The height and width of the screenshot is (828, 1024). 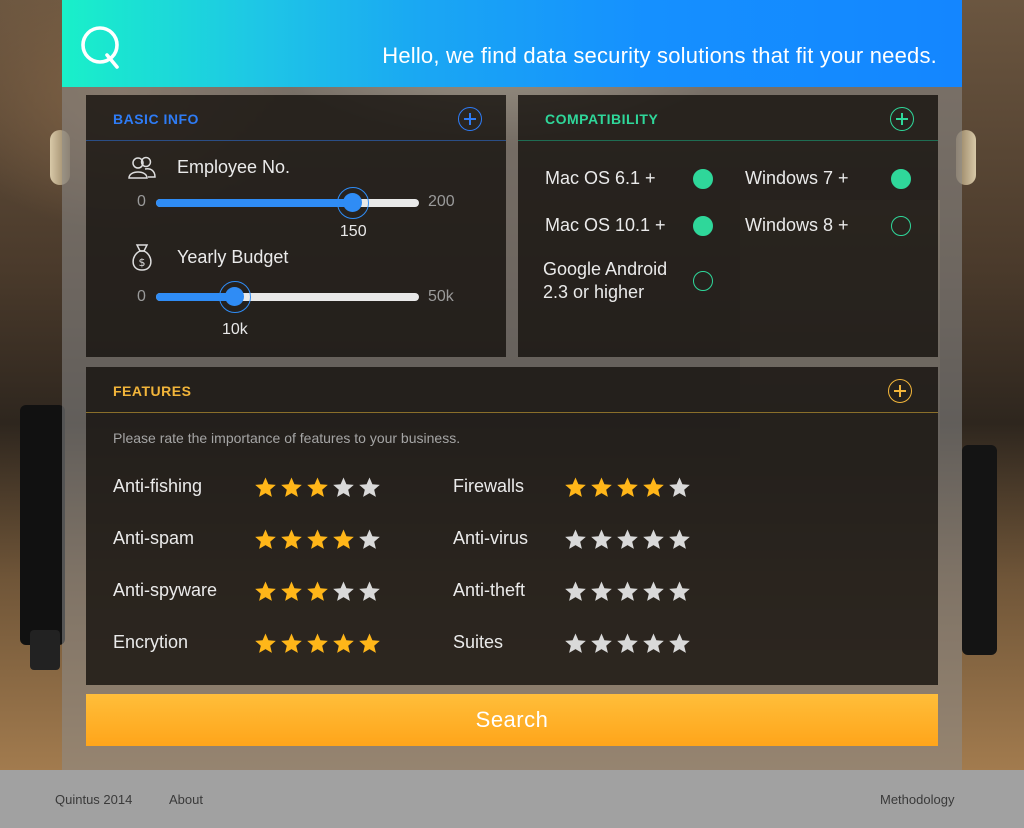 I want to click on feature-label: Encrytion, so click(x=151, y=642).